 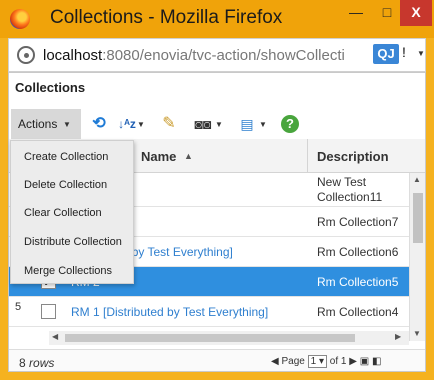 I want to click on menu-item-clear-collection: Clear Collection, so click(x=73, y=213).